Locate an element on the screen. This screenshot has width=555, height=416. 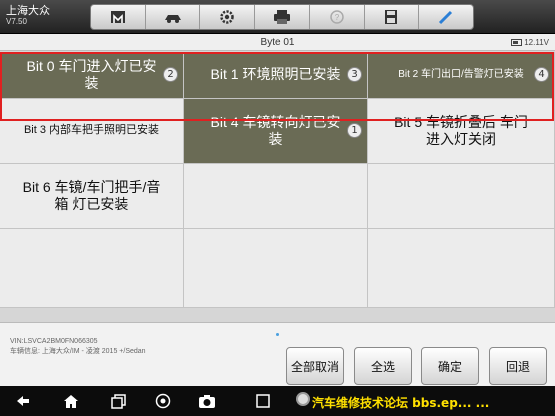
settings-icon is located at coordinates (227, 17).